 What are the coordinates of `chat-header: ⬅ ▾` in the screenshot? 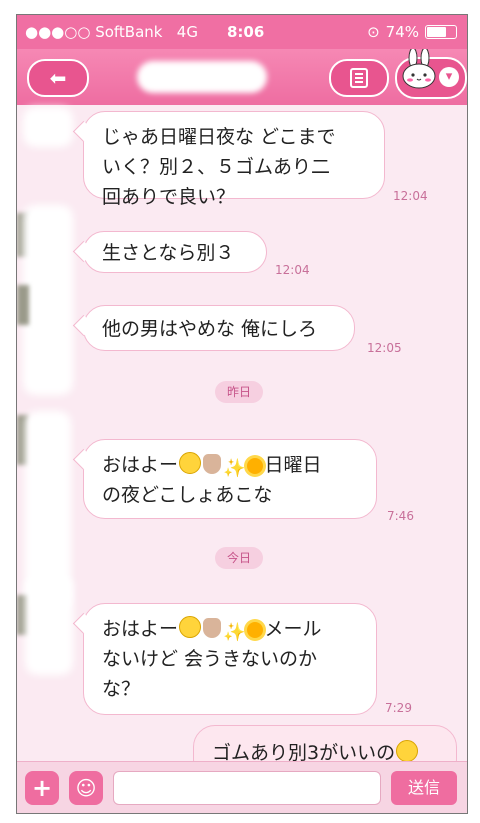 It's located at (242, 77).